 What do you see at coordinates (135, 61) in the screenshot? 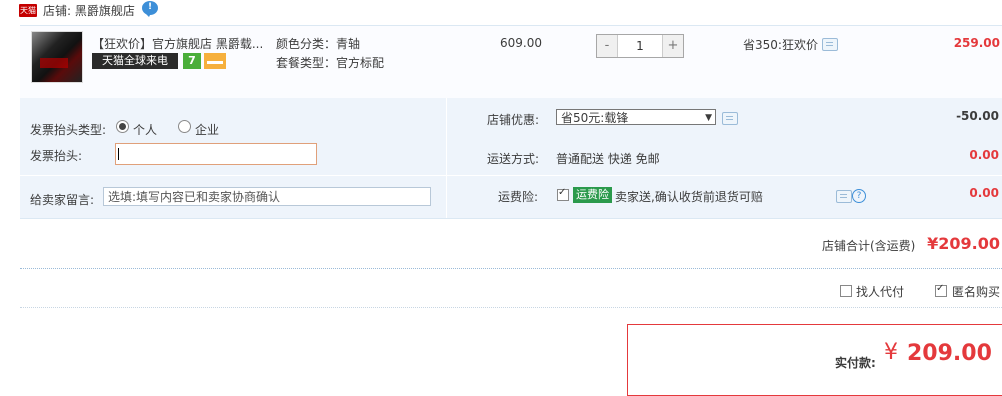
I see `global-tag: 天猫全球来电` at bounding box center [135, 61].